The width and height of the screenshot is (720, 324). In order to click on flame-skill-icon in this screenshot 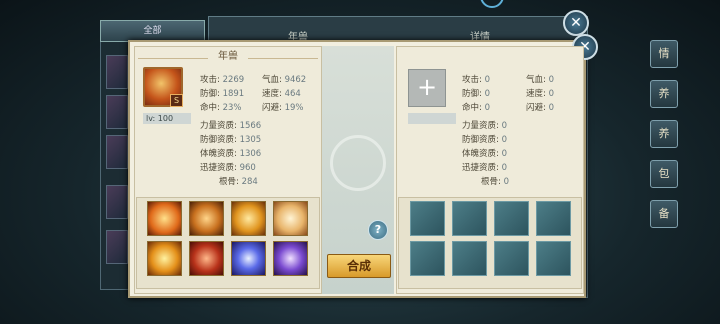, I will do `click(164, 258)`.